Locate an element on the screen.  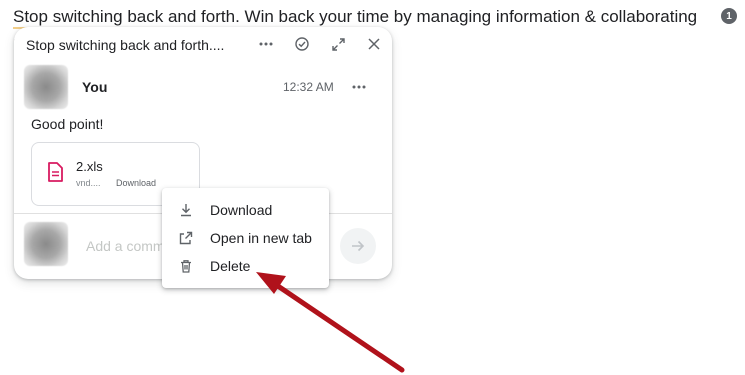
menu-item-label: Open in new tab is located at coordinates (261, 238).